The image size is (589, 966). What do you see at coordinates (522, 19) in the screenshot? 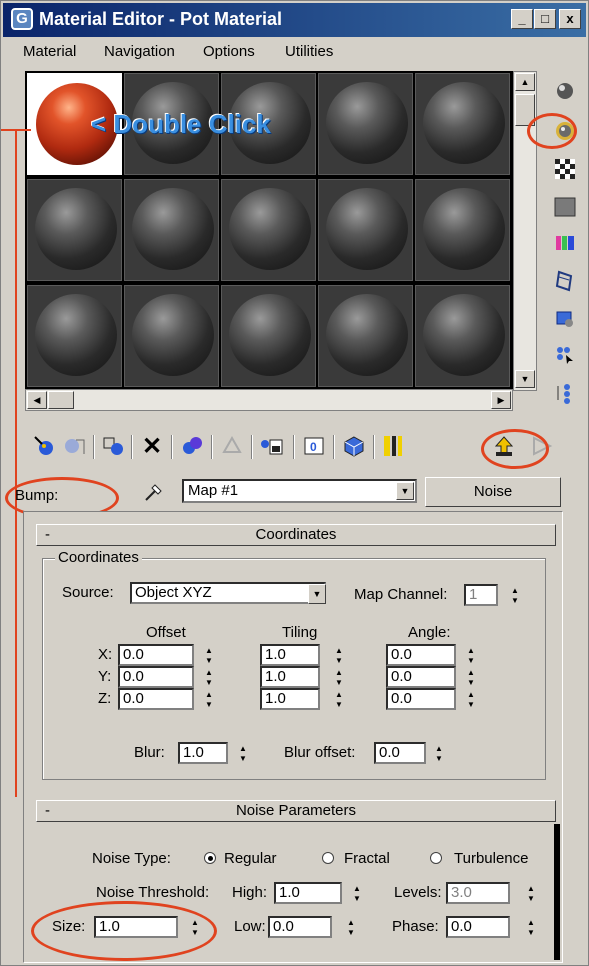
I see `minimize-button: _` at bounding box center [522, 19].